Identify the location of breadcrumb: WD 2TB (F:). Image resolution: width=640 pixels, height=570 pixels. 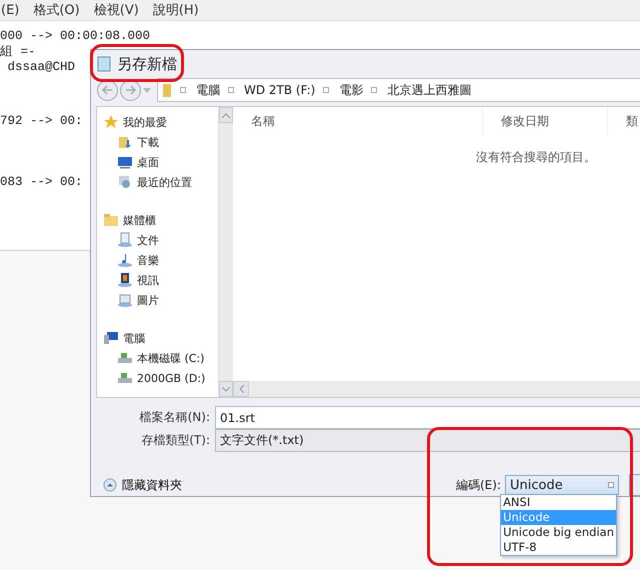
(280, 90).